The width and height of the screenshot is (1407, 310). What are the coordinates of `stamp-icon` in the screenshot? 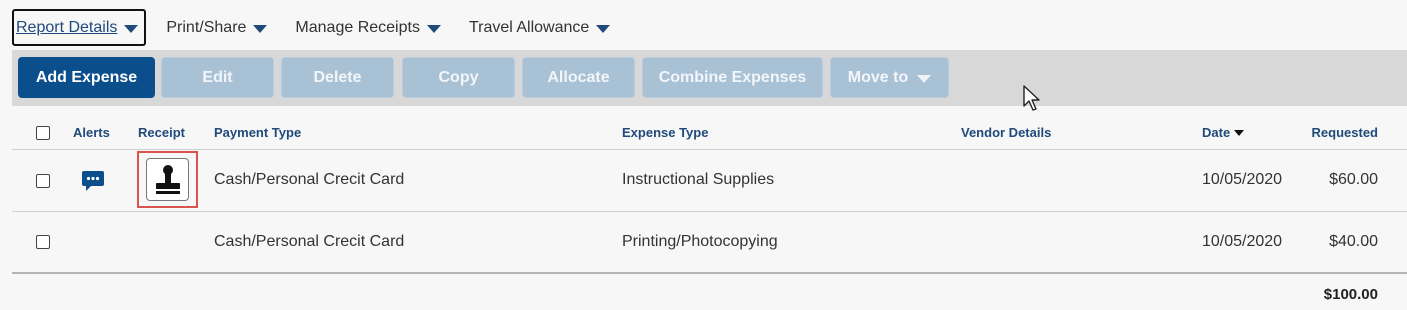 It's located at (167, 179).